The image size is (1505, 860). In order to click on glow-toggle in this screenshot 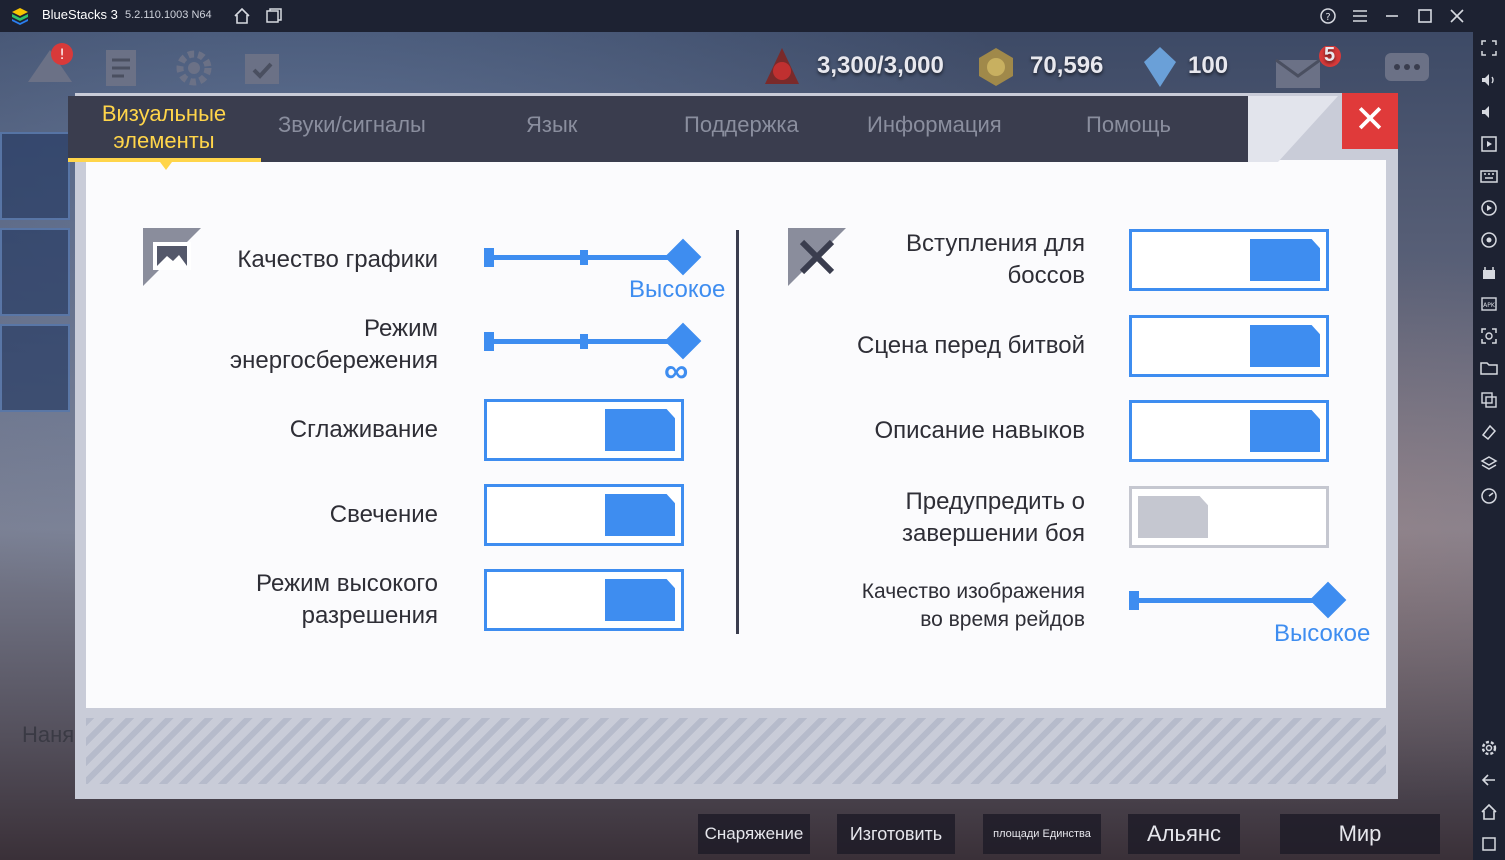, I will do `click(584, 515)`.